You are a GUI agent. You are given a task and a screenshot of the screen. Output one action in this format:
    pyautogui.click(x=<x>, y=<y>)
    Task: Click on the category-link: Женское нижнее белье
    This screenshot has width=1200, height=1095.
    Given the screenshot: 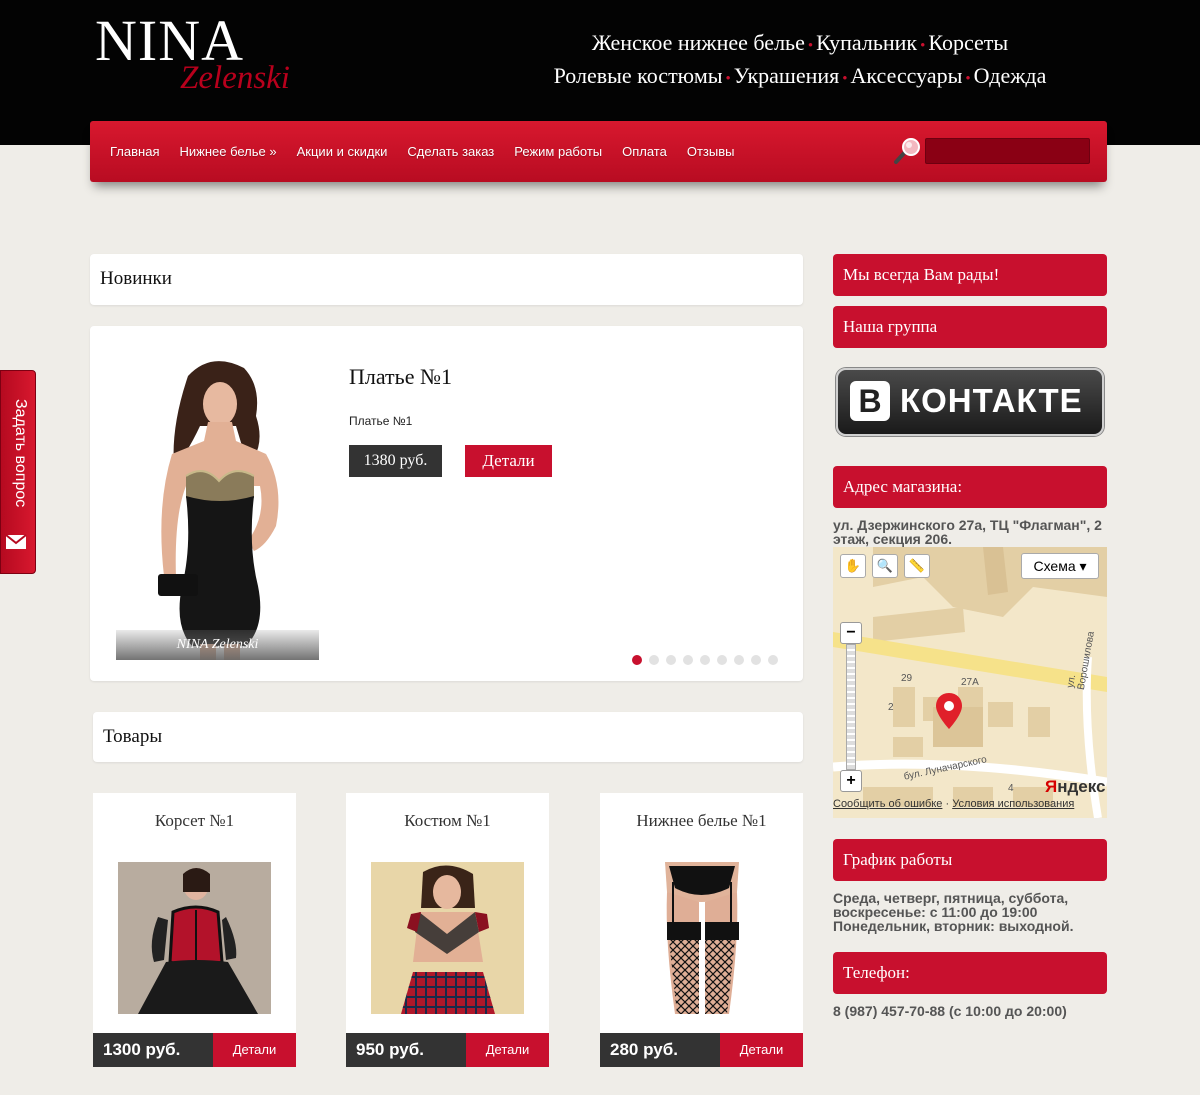 What is the action you would take?
    pyautogui.click(x=698, y=42)
    